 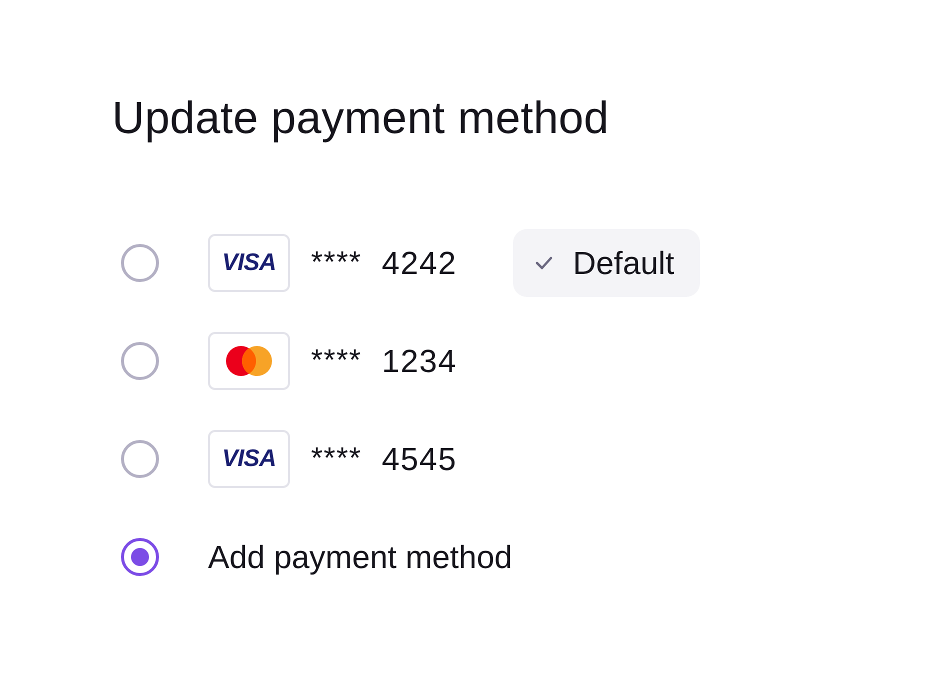 I want to click on add-payment-label: Add payment method, so click(x=360, y=557).